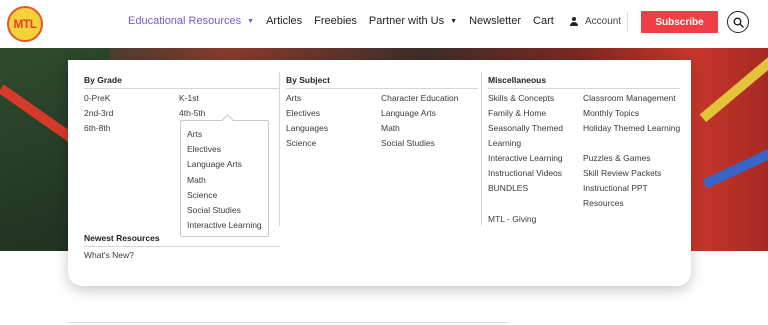  What do you see at coordinates (504, 143) in the screenshot?
I see `misc-link-seasonally-themed-cont: Learning` at bounding box center [504, 143].